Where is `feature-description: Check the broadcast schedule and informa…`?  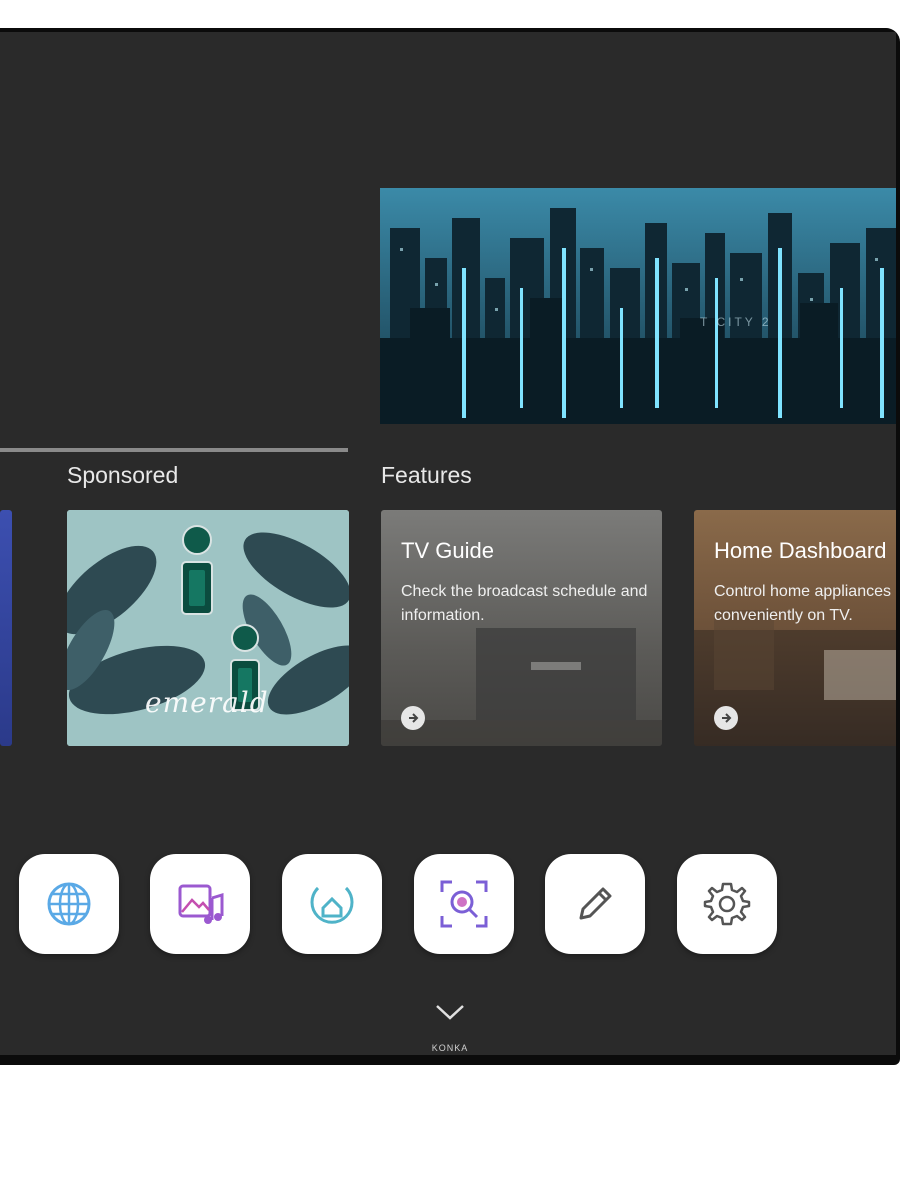 feature-description: Check the broadcast schedule and informa… is located at coordinates (524, 603).